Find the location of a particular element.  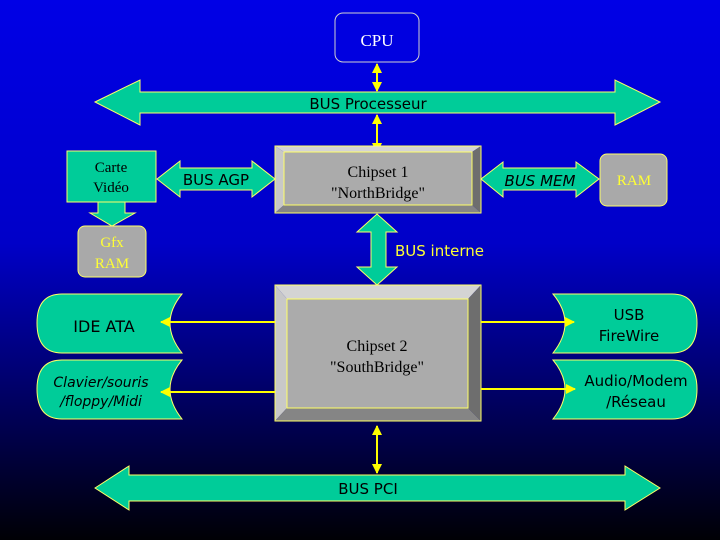

bus-mem-label: BUS MEM is located at coordinates (540, 181).